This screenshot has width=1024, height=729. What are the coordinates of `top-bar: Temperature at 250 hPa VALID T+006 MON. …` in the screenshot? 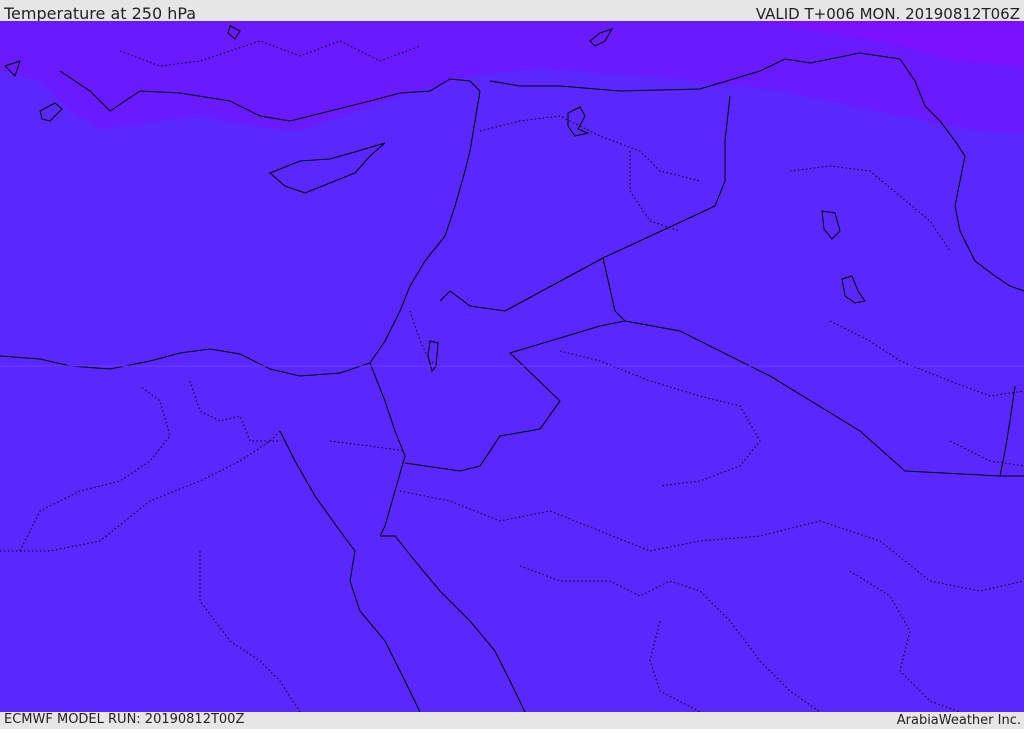 It's located at (512, 11).